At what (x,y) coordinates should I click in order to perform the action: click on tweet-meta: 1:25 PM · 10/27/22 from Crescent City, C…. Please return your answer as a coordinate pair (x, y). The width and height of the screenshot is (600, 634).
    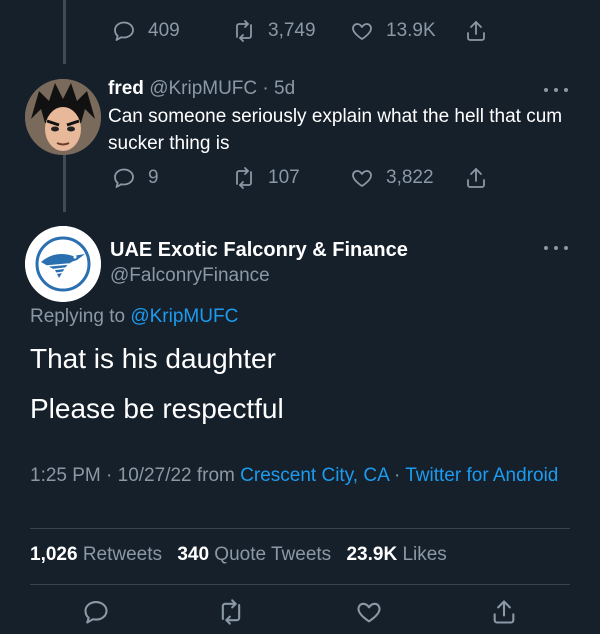
    Looking at the image, I should click on (300, 475).